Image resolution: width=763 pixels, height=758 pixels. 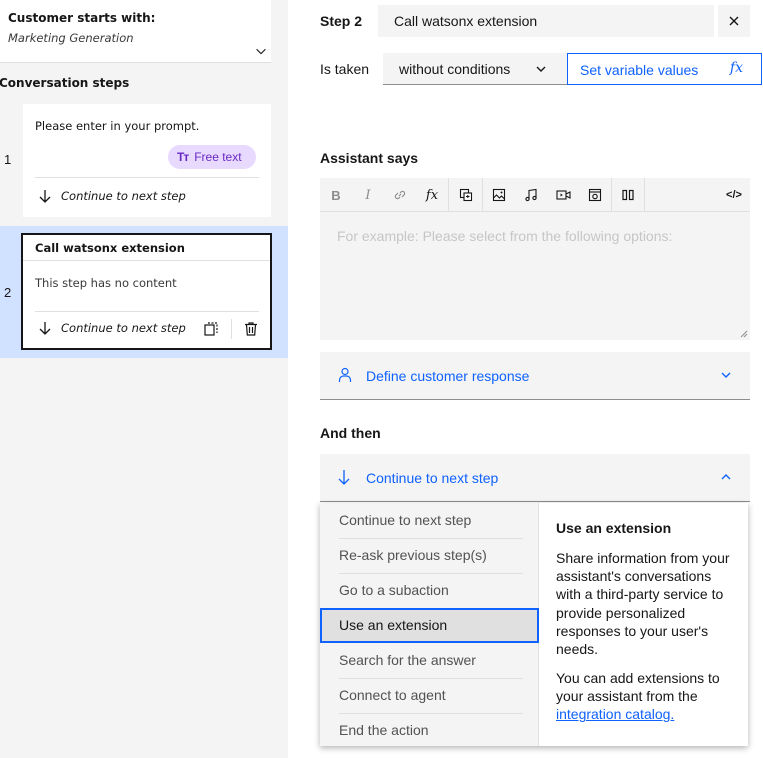 I want to click on set-variable-label: Set variable values, so click(x=639, y=70).